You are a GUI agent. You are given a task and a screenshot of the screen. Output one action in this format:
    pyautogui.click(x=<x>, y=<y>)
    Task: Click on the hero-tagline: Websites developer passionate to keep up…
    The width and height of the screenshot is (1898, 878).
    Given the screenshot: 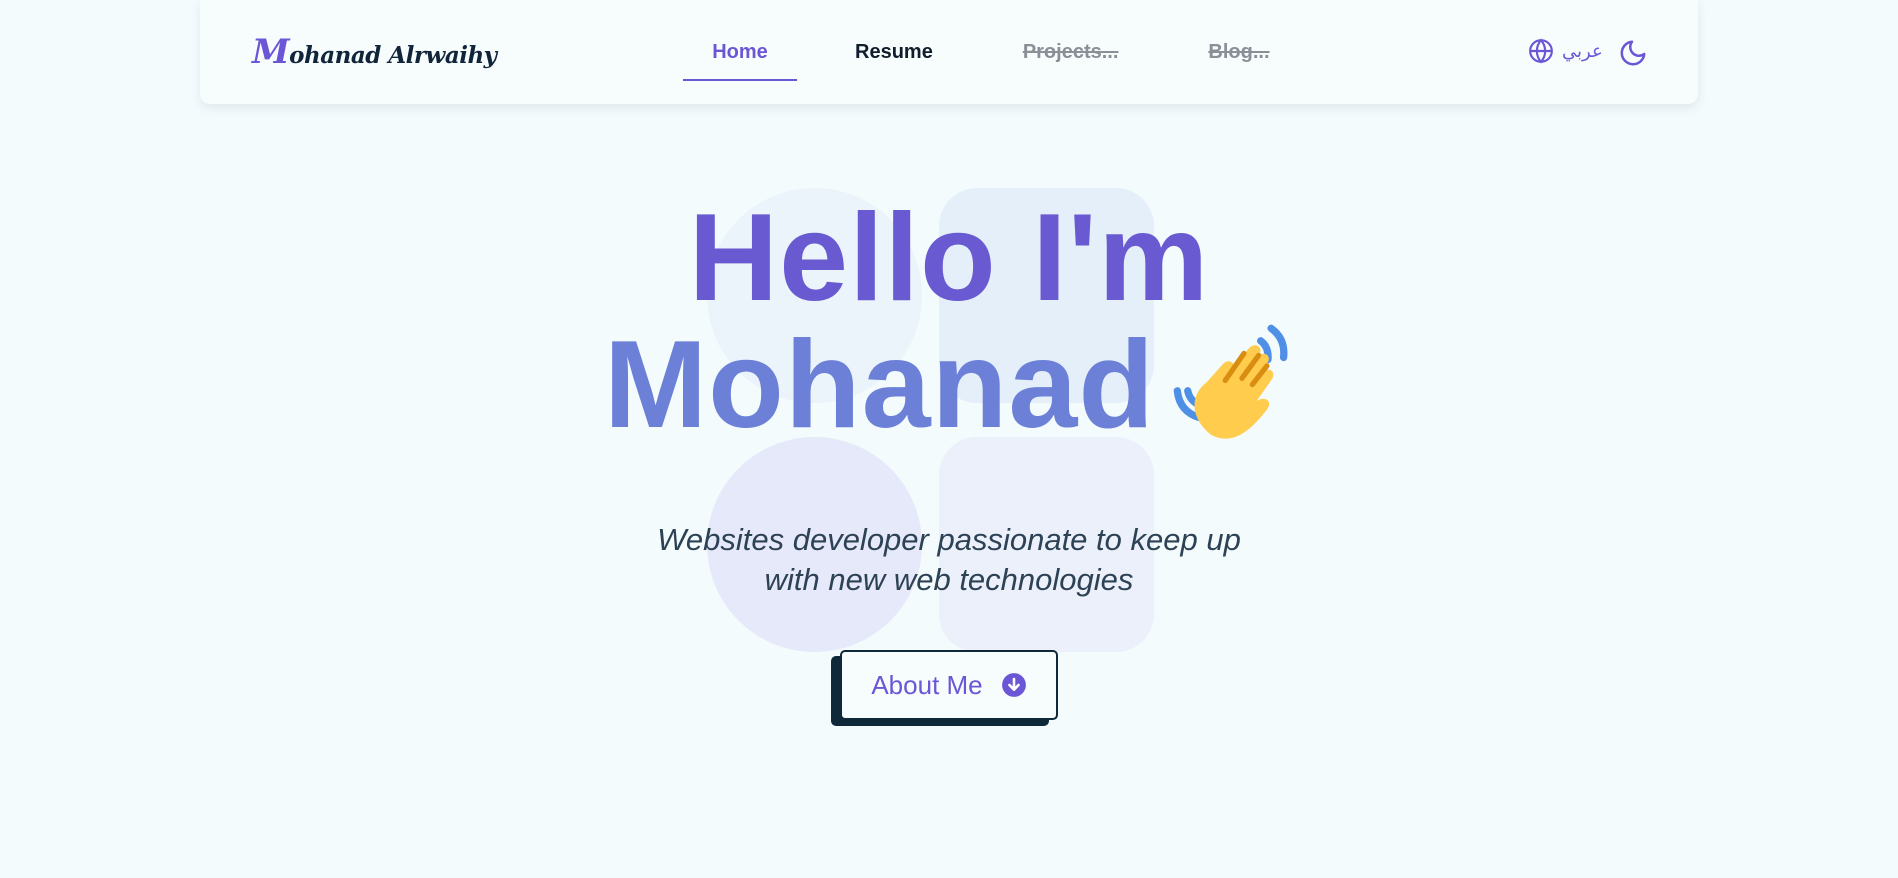 What is the action you would take?
    pyautogui.click(x=949, y=560)
    